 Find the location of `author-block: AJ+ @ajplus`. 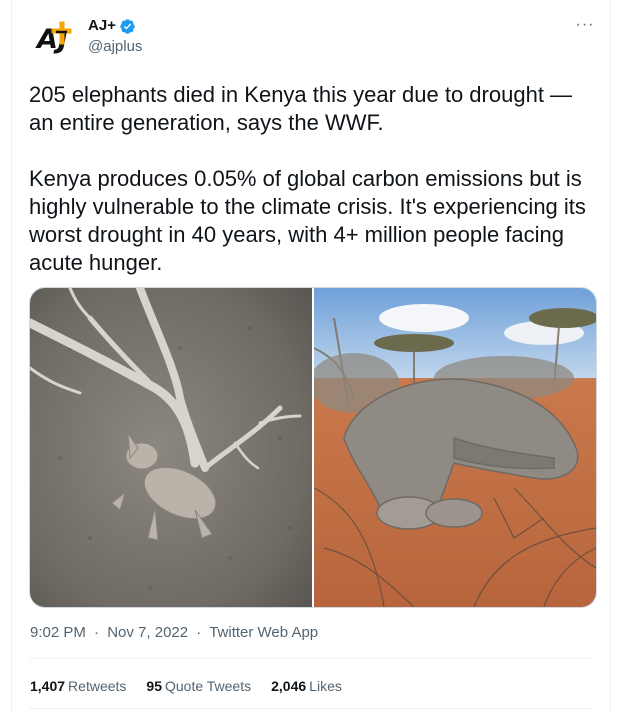

author-block: AJ+ @ajplus is located at coordinates (115, 36).